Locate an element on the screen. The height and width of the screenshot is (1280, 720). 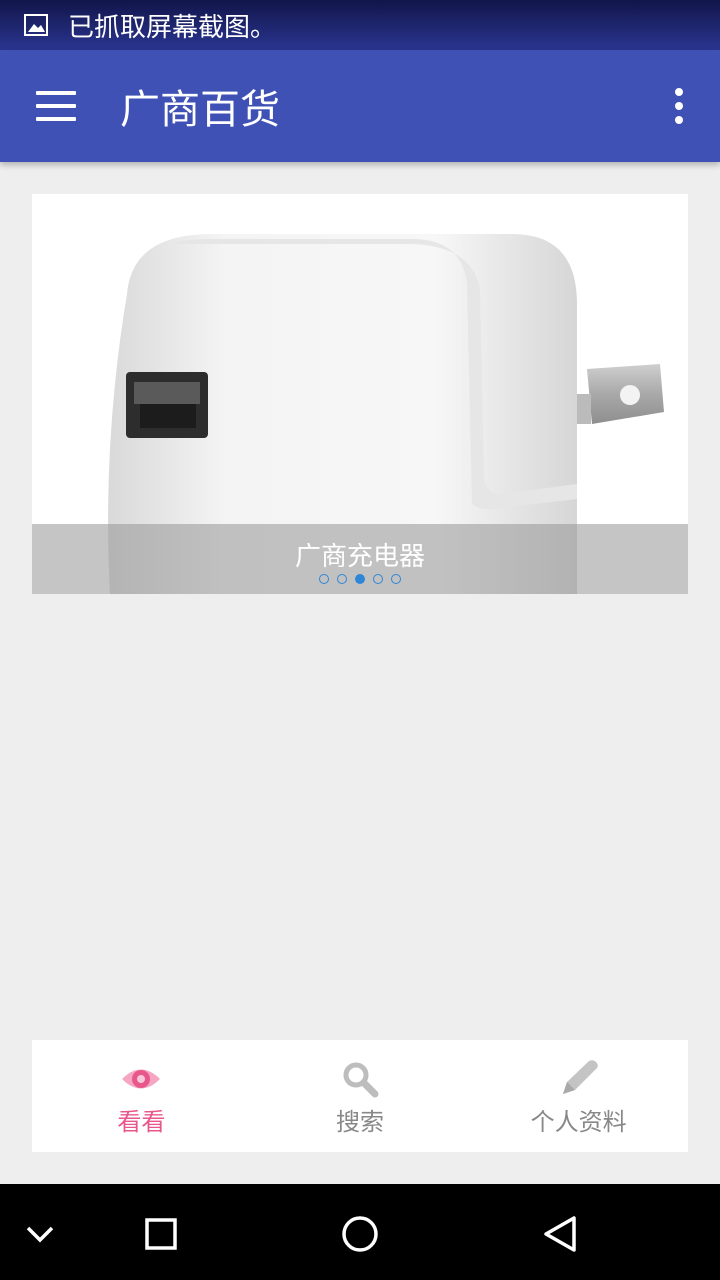
nav-item-profile: 个人资料 is located at coordinates (578, 1096).